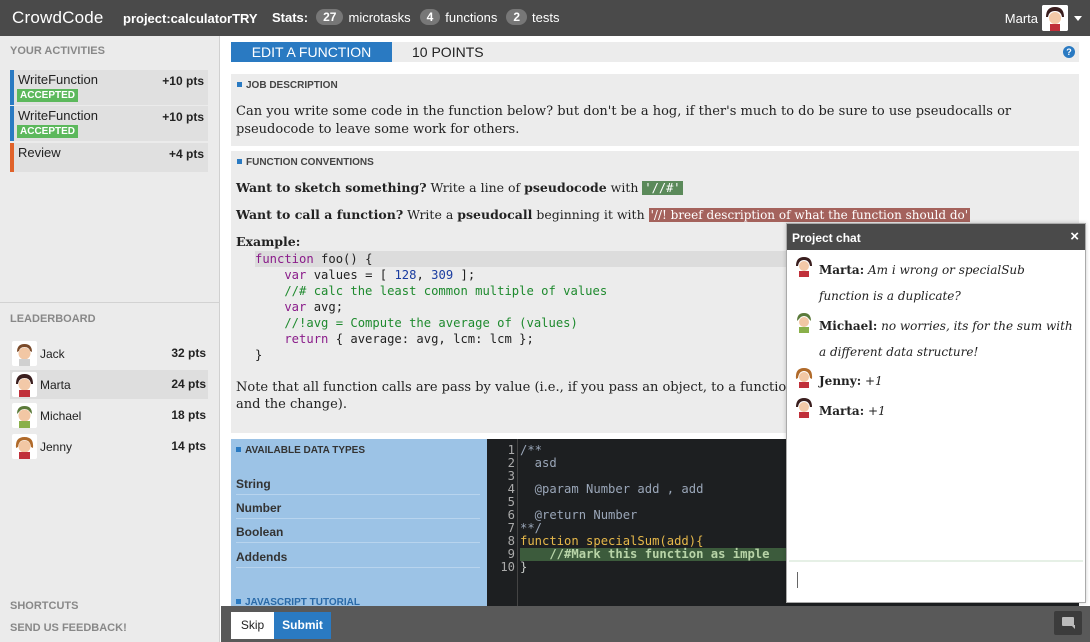  Describe the element at coordinates (300, 450) in the screenshot. I see `data-types-heading: AVAILABLE DATA TYPES` at that location.